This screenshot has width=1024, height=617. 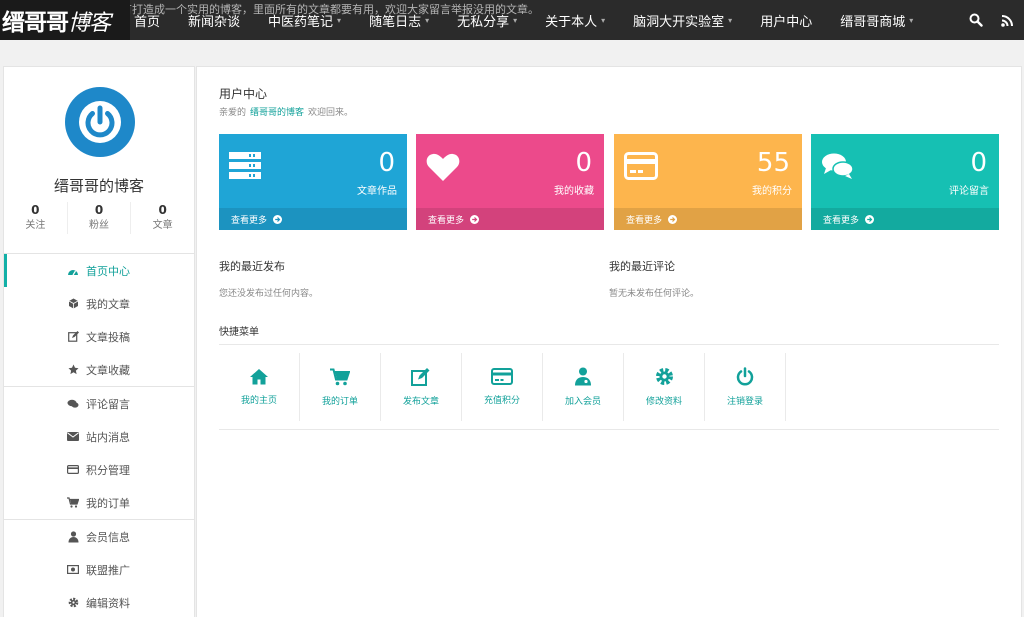 What do you see at coordinates (162, 218) in the screenshot?
I see `stat-articles: 0 文章` at bounding box center [162, 218].